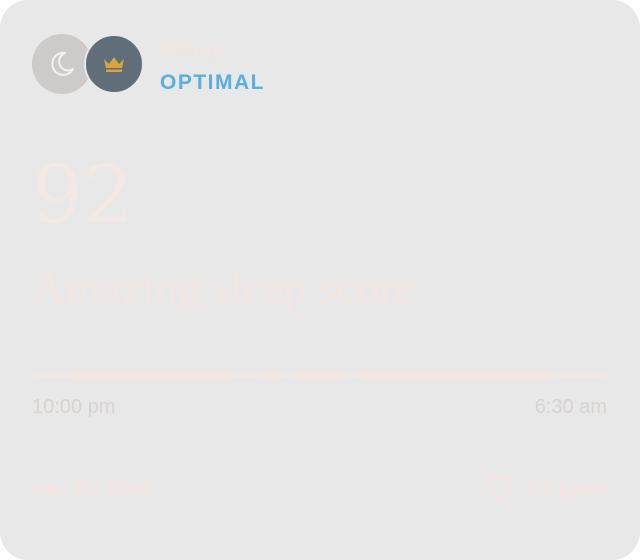 Image resolution: width=640 pixels, height=560 pixels. What do you see at coordinates (83, 194) in the screenshot?
I see `sleep-score: 92` at bounding box center [83, 194].